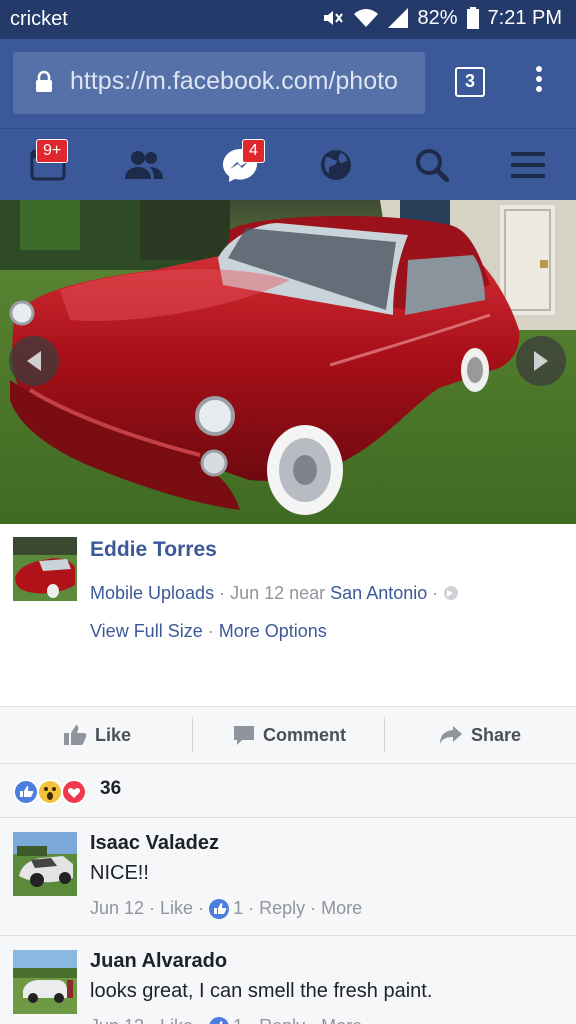 This screenshot has width=576, height=1024. What do you see at coordinates (154, 843) in the screenshot?
I see `commenter-name: Isaac Valadez` at bounding box center [154, 843].